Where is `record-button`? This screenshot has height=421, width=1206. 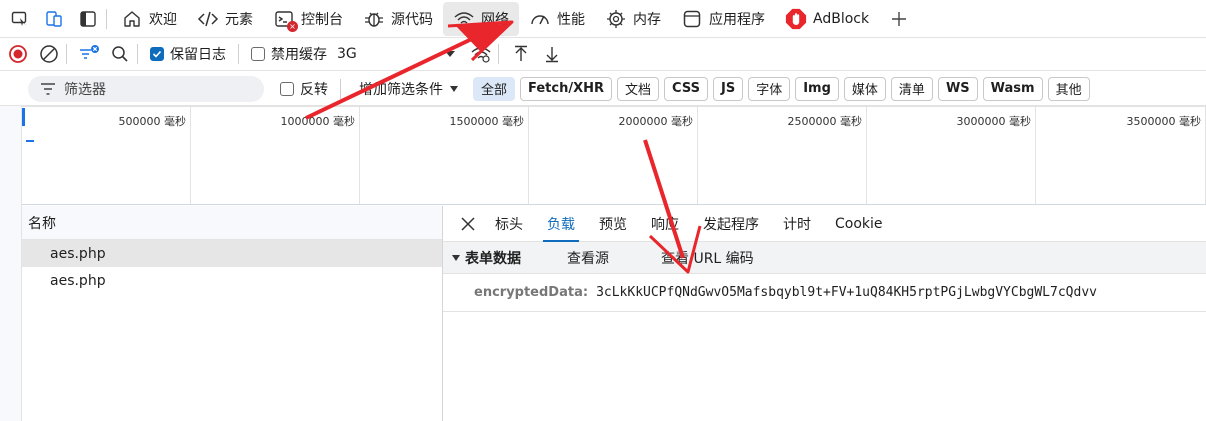 record-button is located at coordinates (18, 54).